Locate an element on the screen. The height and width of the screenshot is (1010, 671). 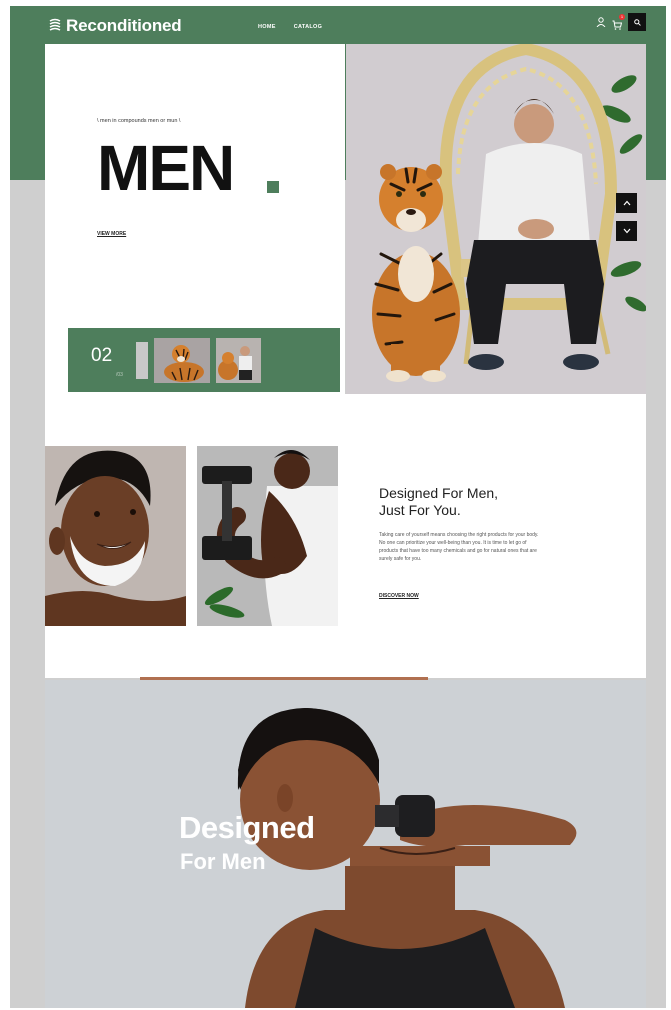
banner-title-line2: For Men is located at coordinates (223, 861).